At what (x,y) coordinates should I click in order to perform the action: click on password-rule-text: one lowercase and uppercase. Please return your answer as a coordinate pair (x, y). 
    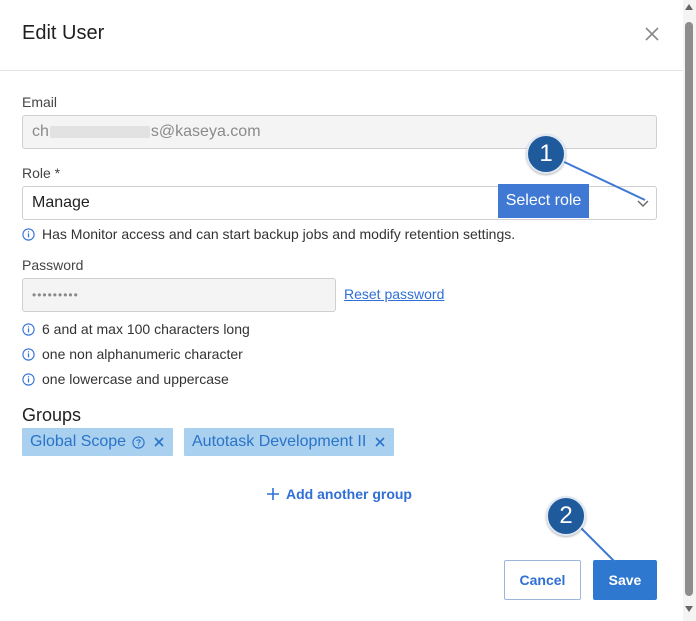
    Looking at the image, I should click on (135, 379).